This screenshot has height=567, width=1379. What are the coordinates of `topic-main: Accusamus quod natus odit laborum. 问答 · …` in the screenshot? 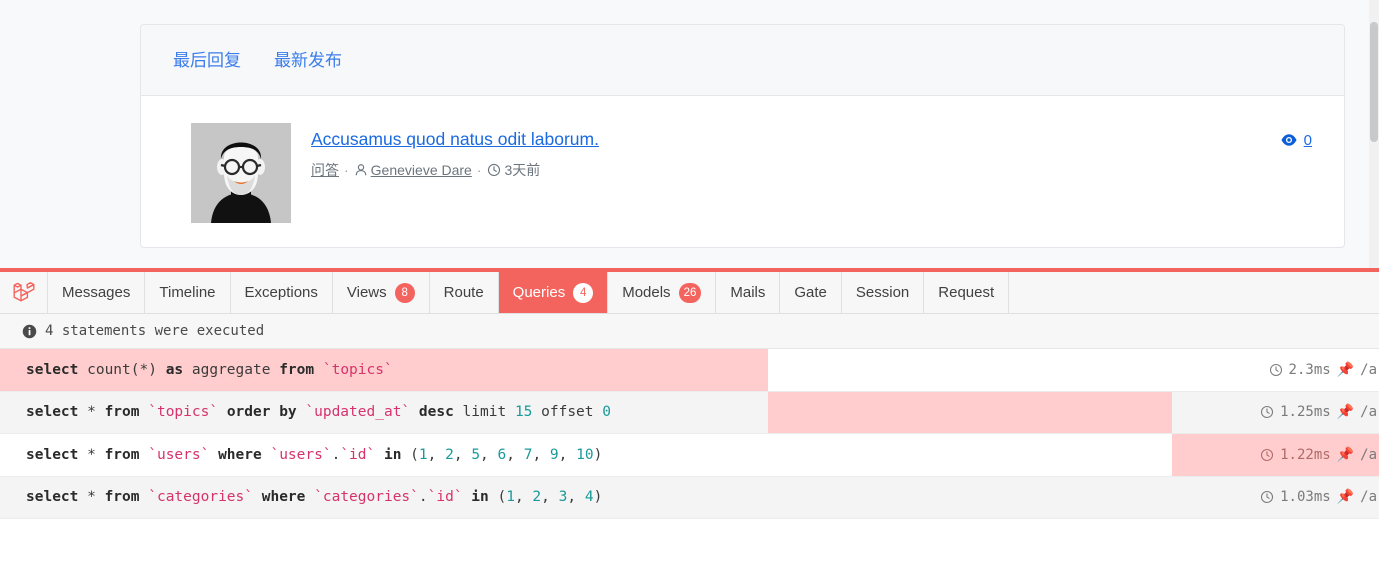 It's located at (785, 151).